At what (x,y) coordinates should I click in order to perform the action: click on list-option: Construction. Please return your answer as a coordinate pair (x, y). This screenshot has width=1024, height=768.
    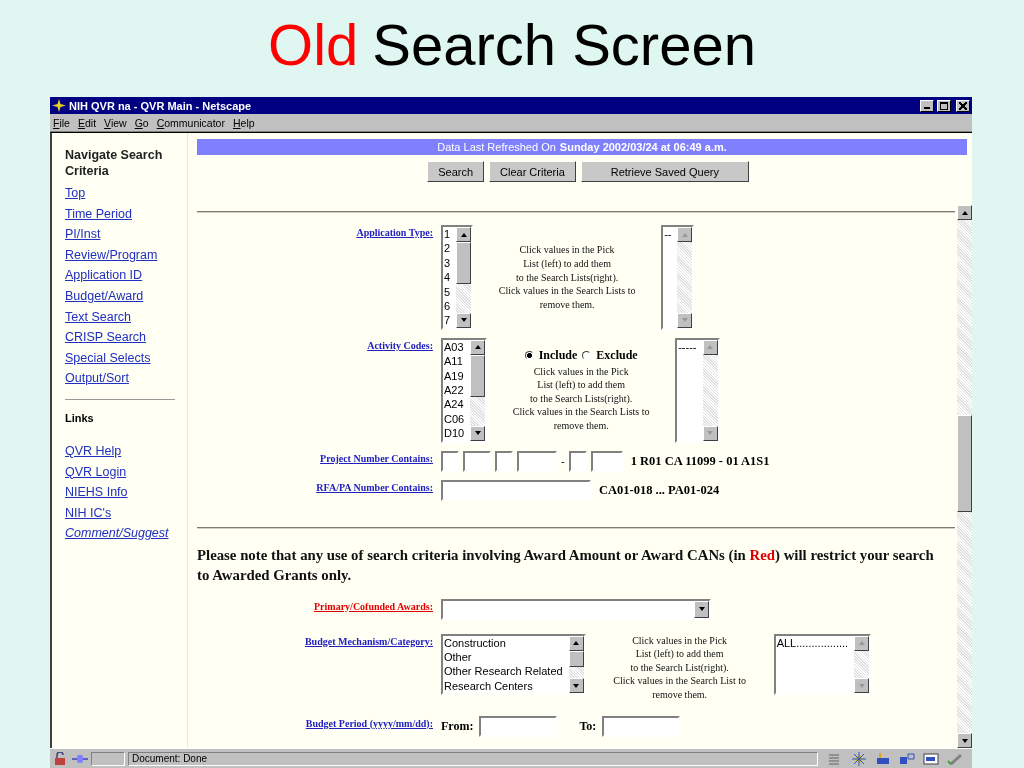
    Looking at the image, I should click on (503, 642).